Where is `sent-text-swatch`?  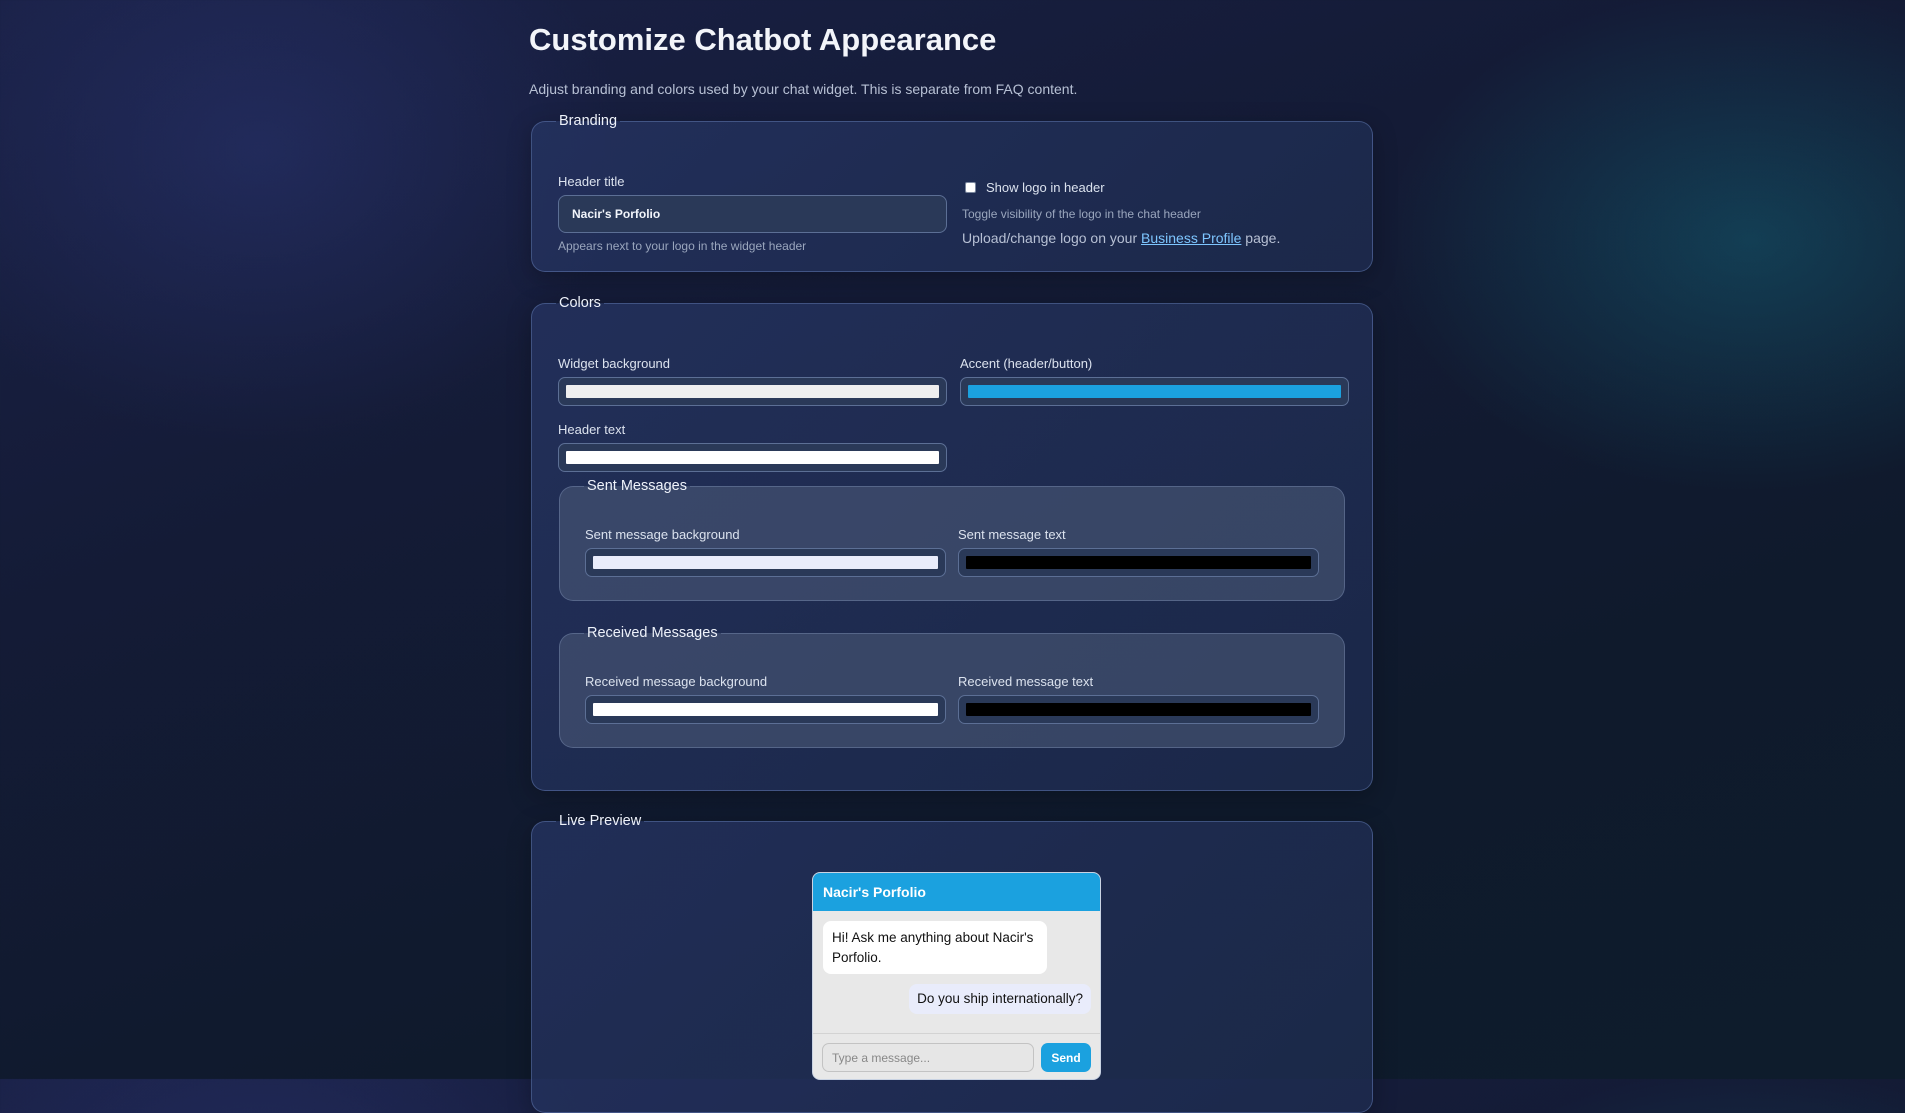
sent-text-swatch is located at coordinates (1138, 562).